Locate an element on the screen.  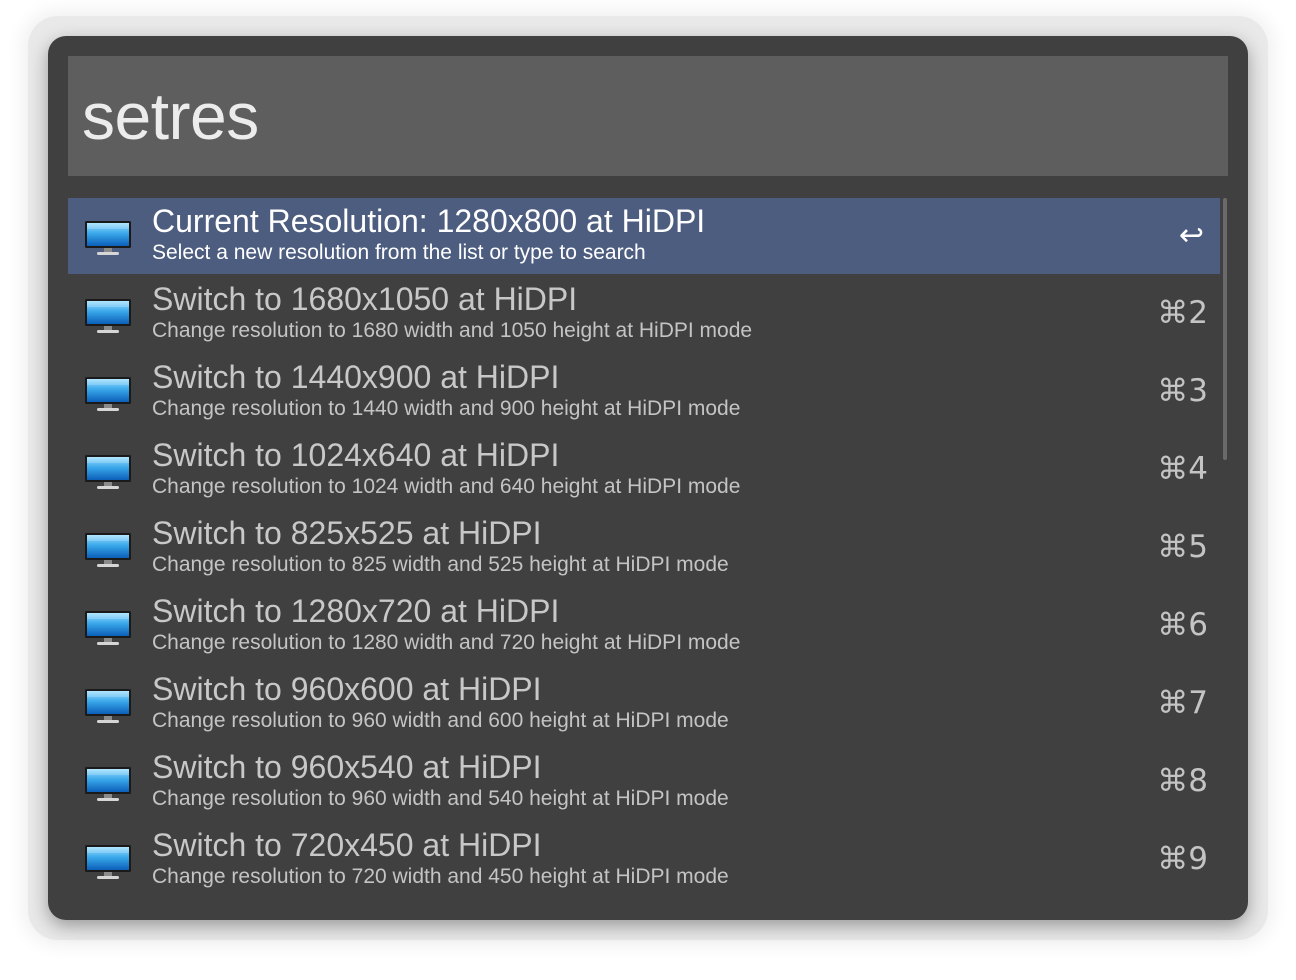
result-title: Switch to 960x540 at HiDPI is located at coordinates (347, 767).